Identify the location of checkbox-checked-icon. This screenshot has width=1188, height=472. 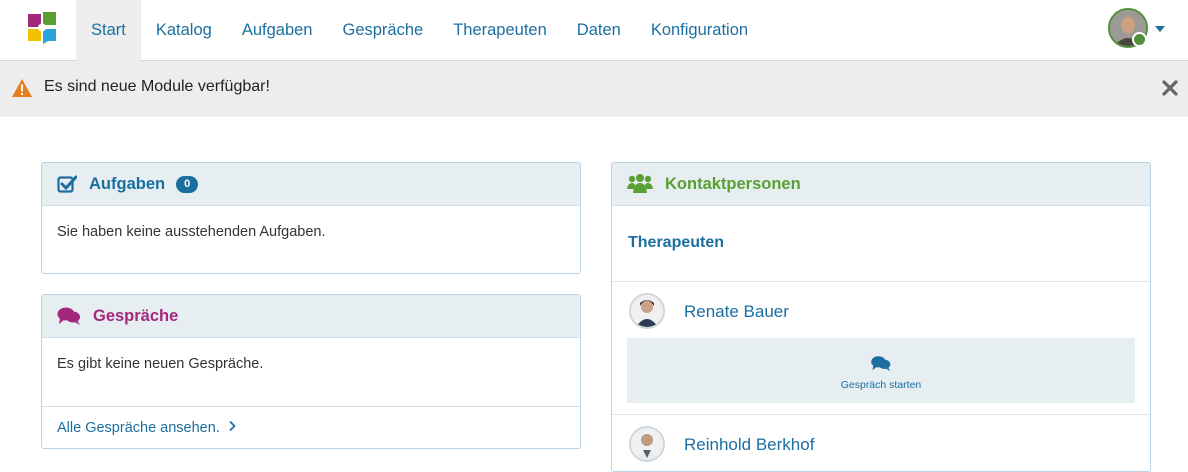
(67, 184).